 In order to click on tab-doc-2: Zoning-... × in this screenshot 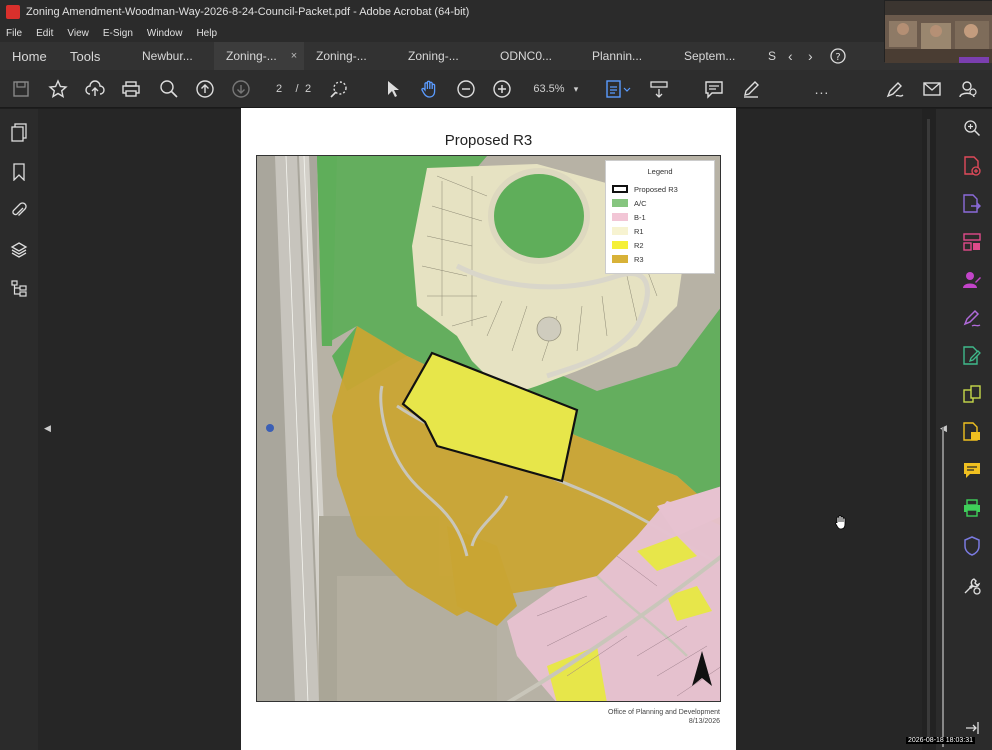, I will do `click(259, 56)`.